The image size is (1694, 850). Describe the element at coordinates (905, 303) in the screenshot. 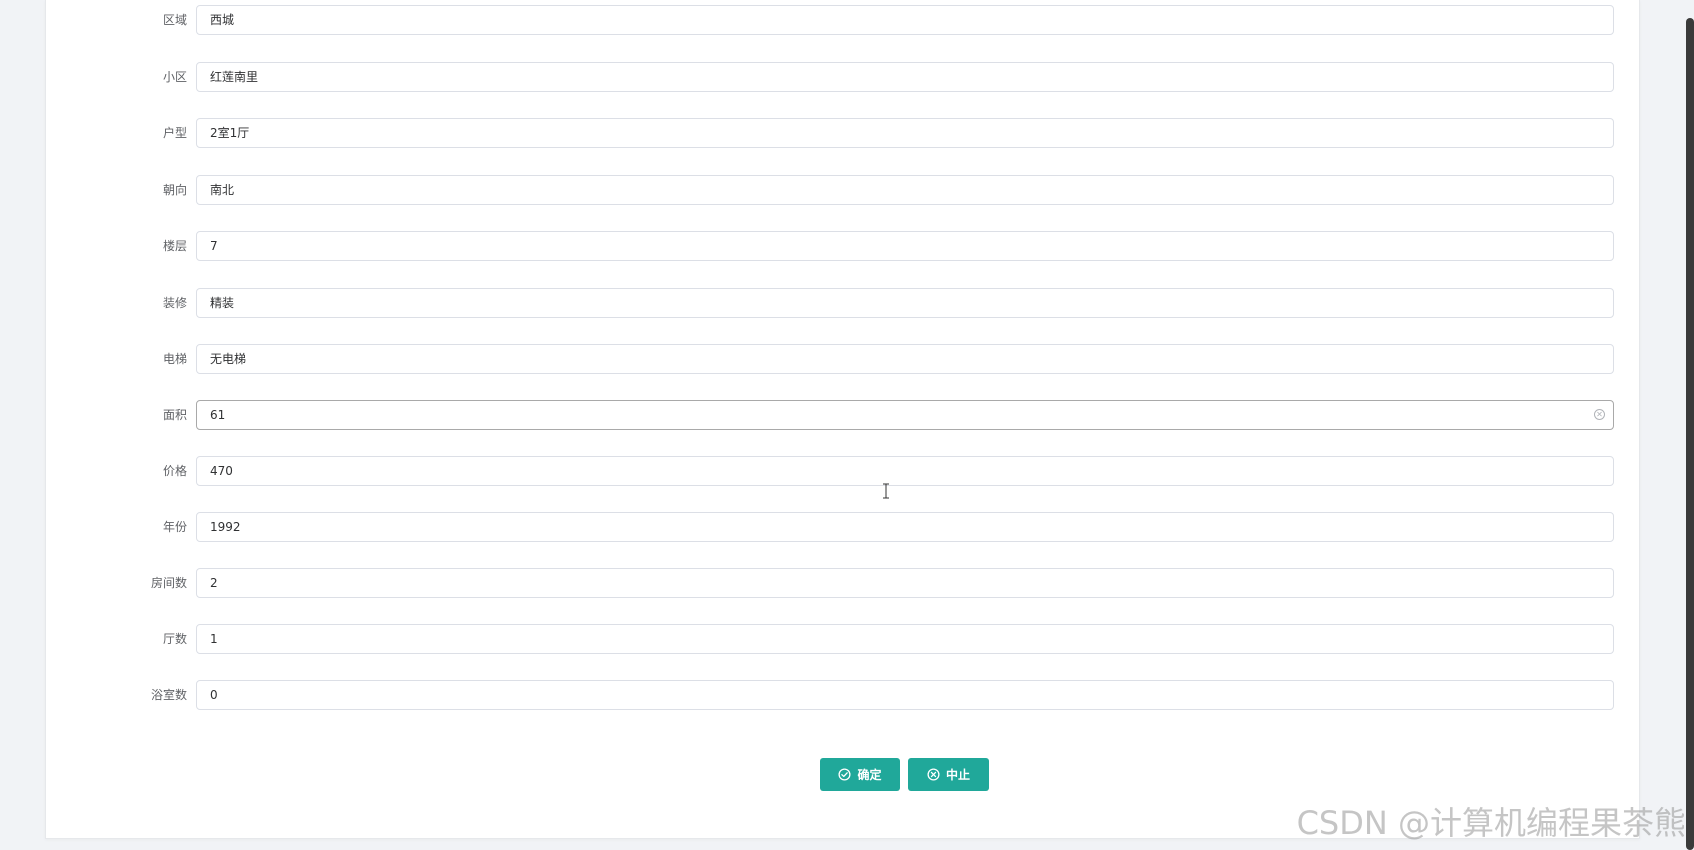

I see `decoration-input: 精装` at that location.